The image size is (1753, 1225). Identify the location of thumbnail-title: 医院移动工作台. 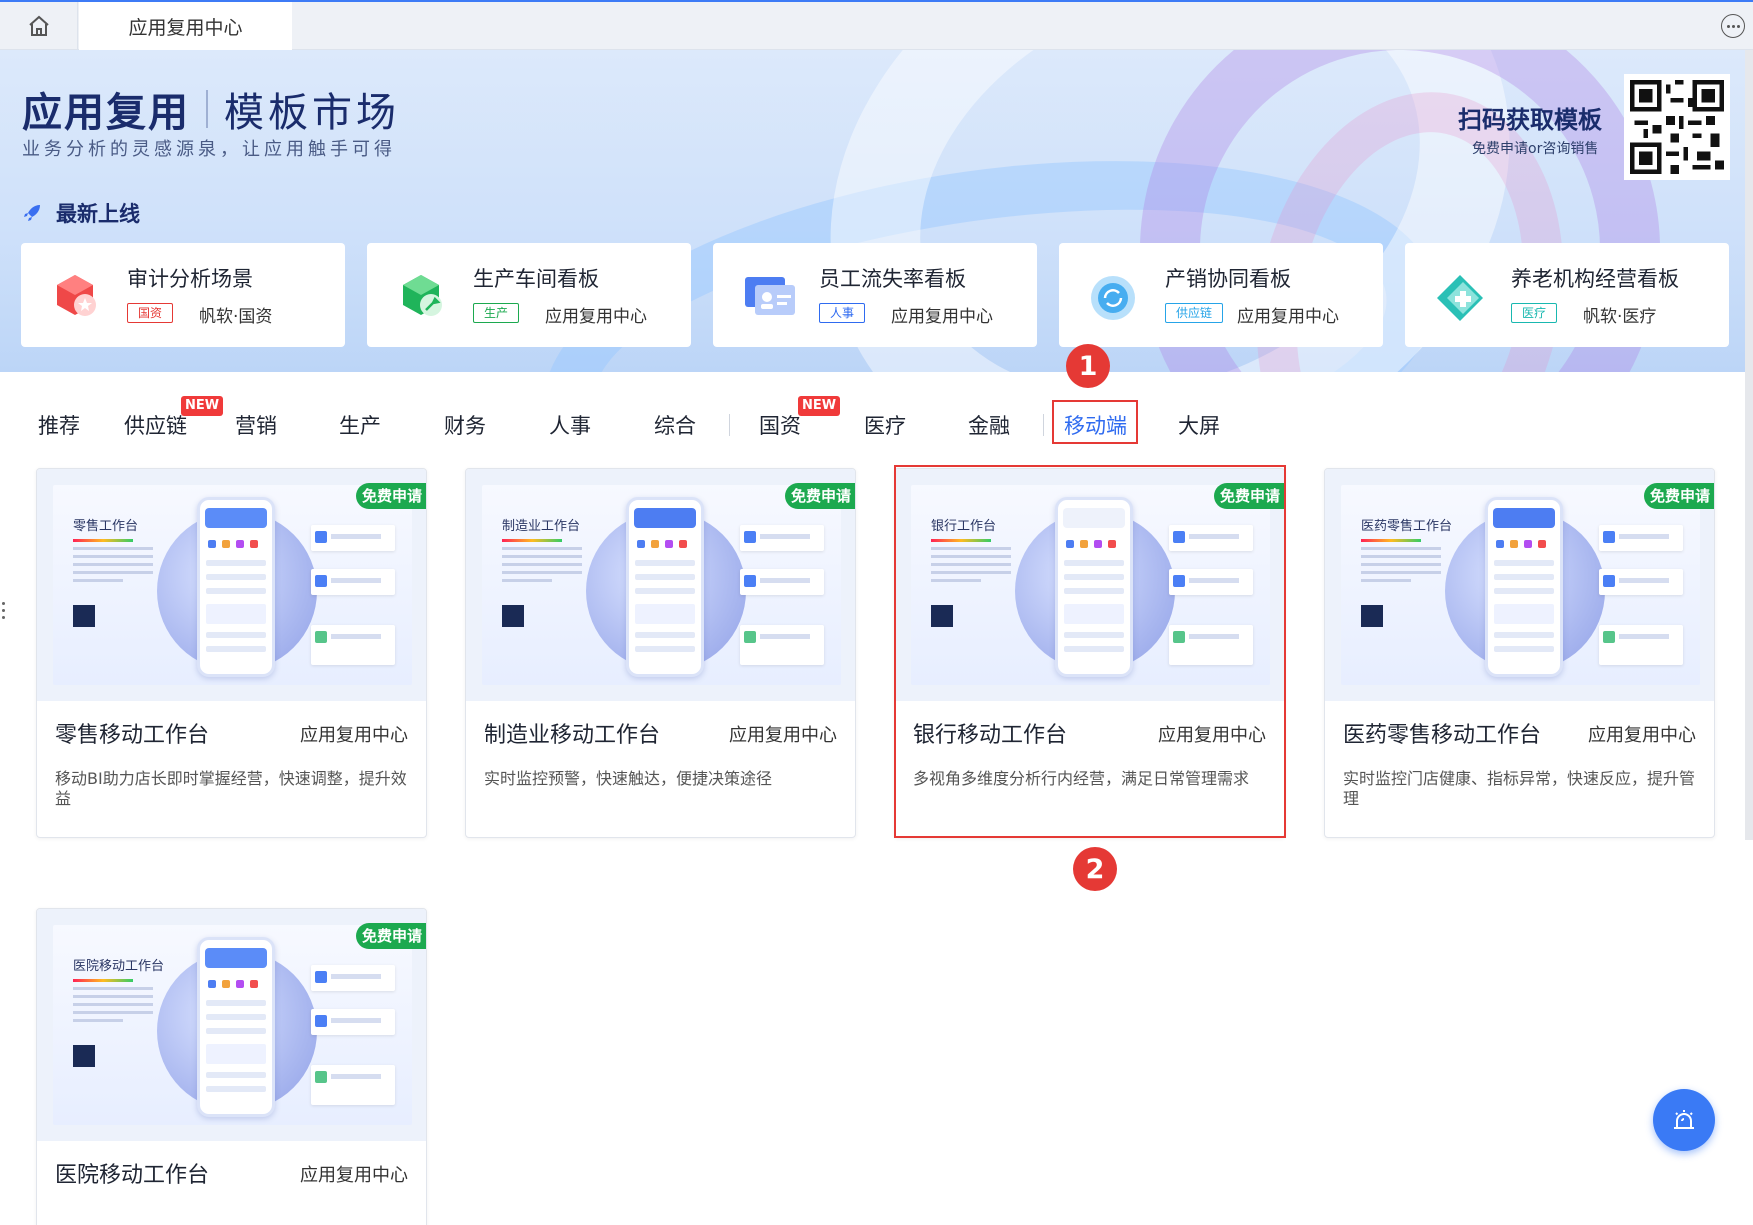
(119, 966).